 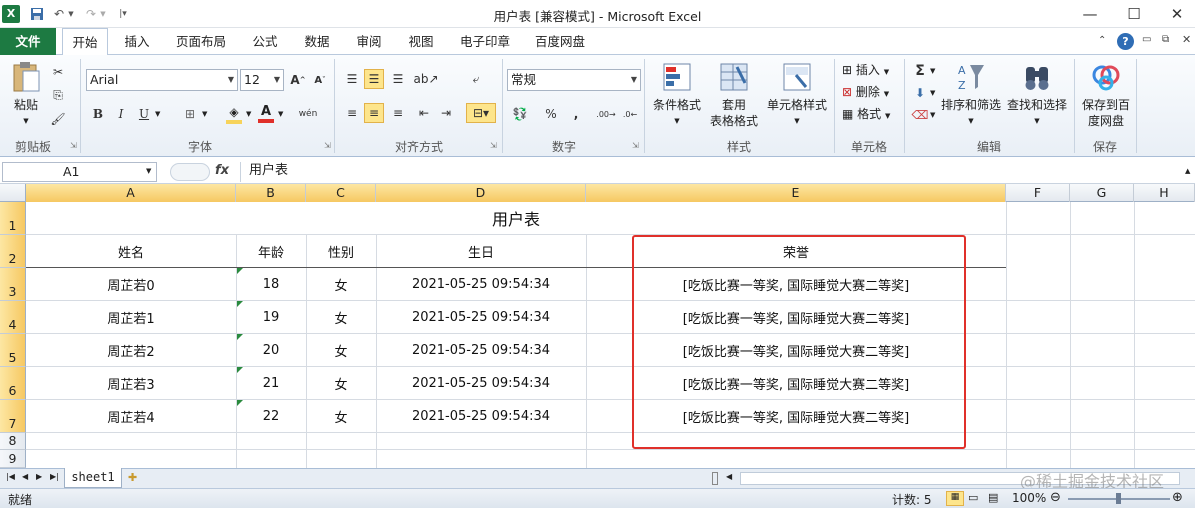 What do you see at coordinates (421, 41) in the screenshot?
I see `tab-view: 视图` at bounding box center [421, 41].